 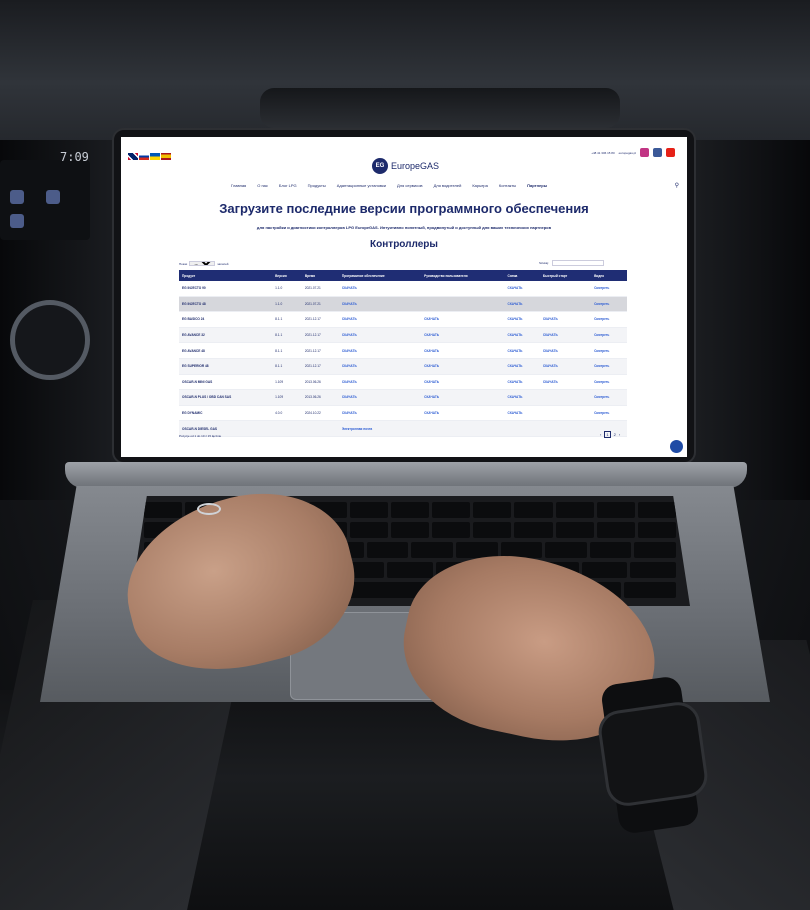 What do you see at coordinates (320, 319) in the screenshot?
I see `table-cell: 2021.12.17` at bounding box center [320, 319].